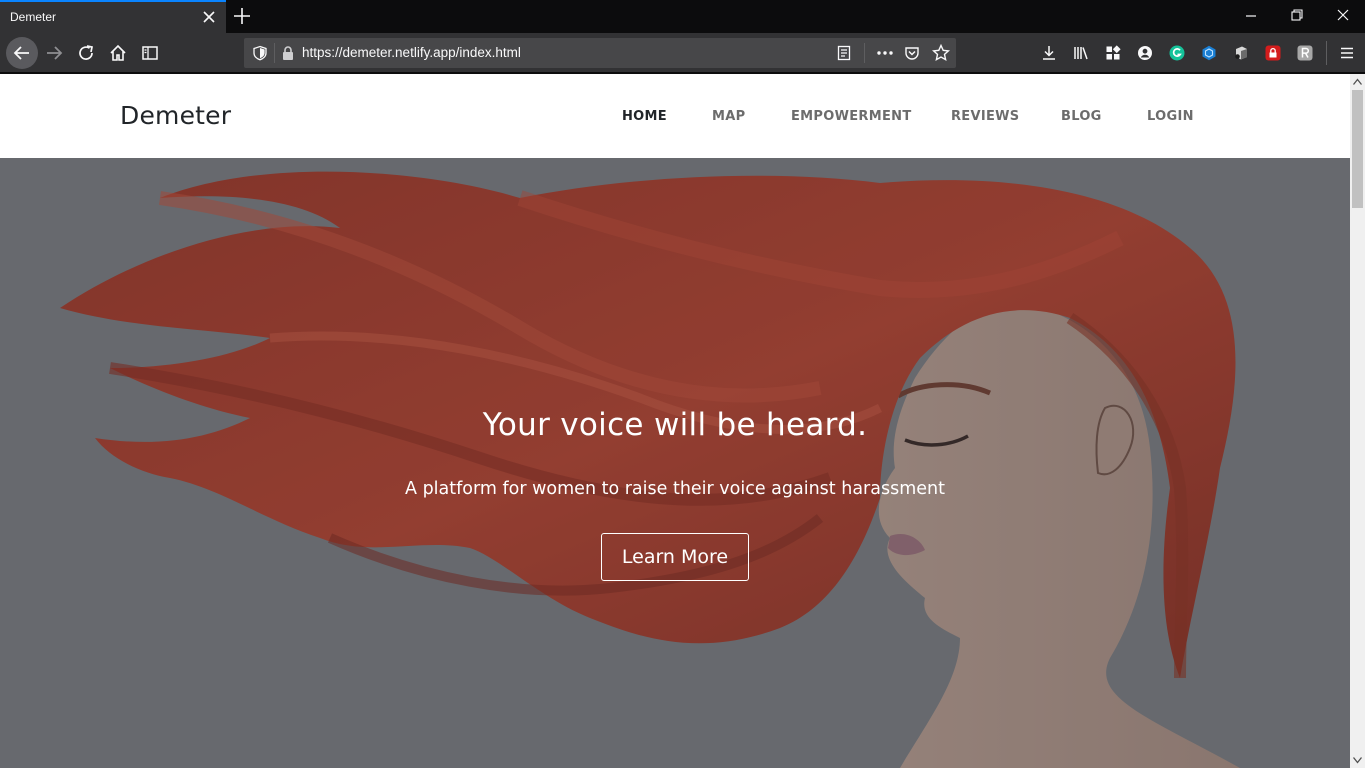 This screenshot has height=768, width=1365. What do you see at coordinates (1357, 760) in the screenshot?
I see `scroll-down-icon` at bounding box center [1357, 760].